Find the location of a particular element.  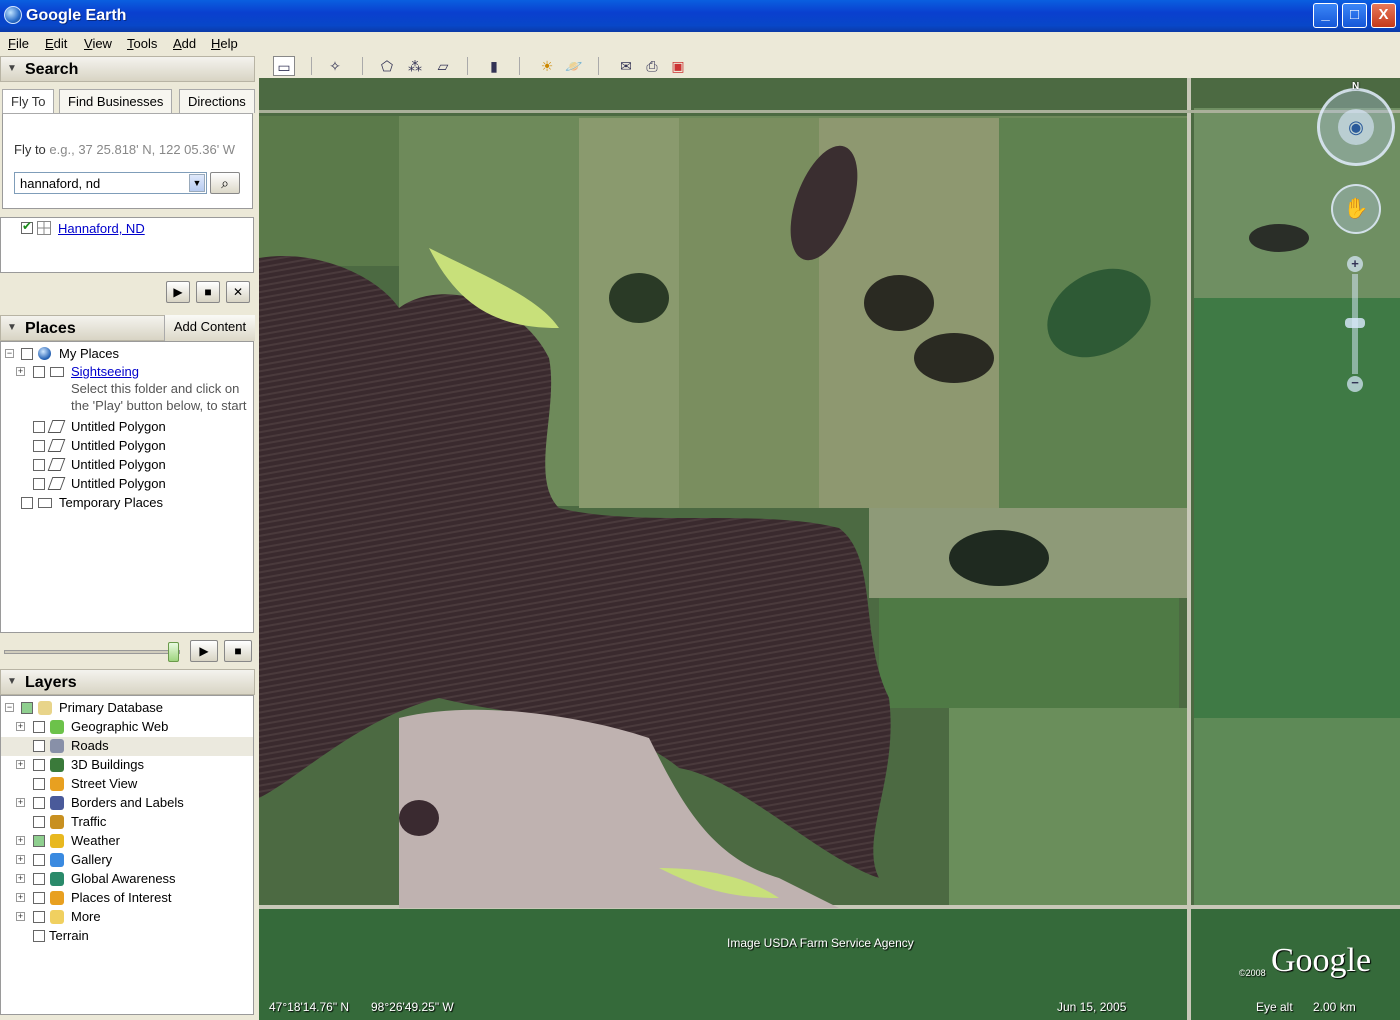

tour-slider-track is located at coordinates (92, 652).